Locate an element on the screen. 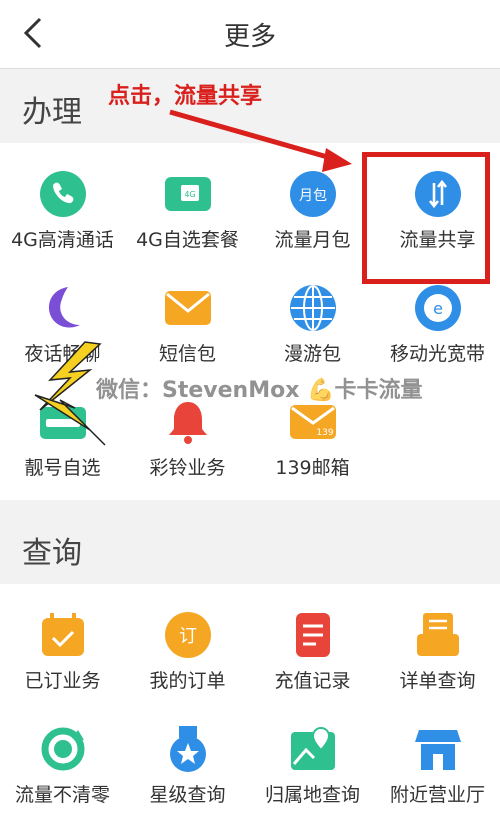 The image size is (500, 815). section-title: 查询 is located at coordinates (52, 553).